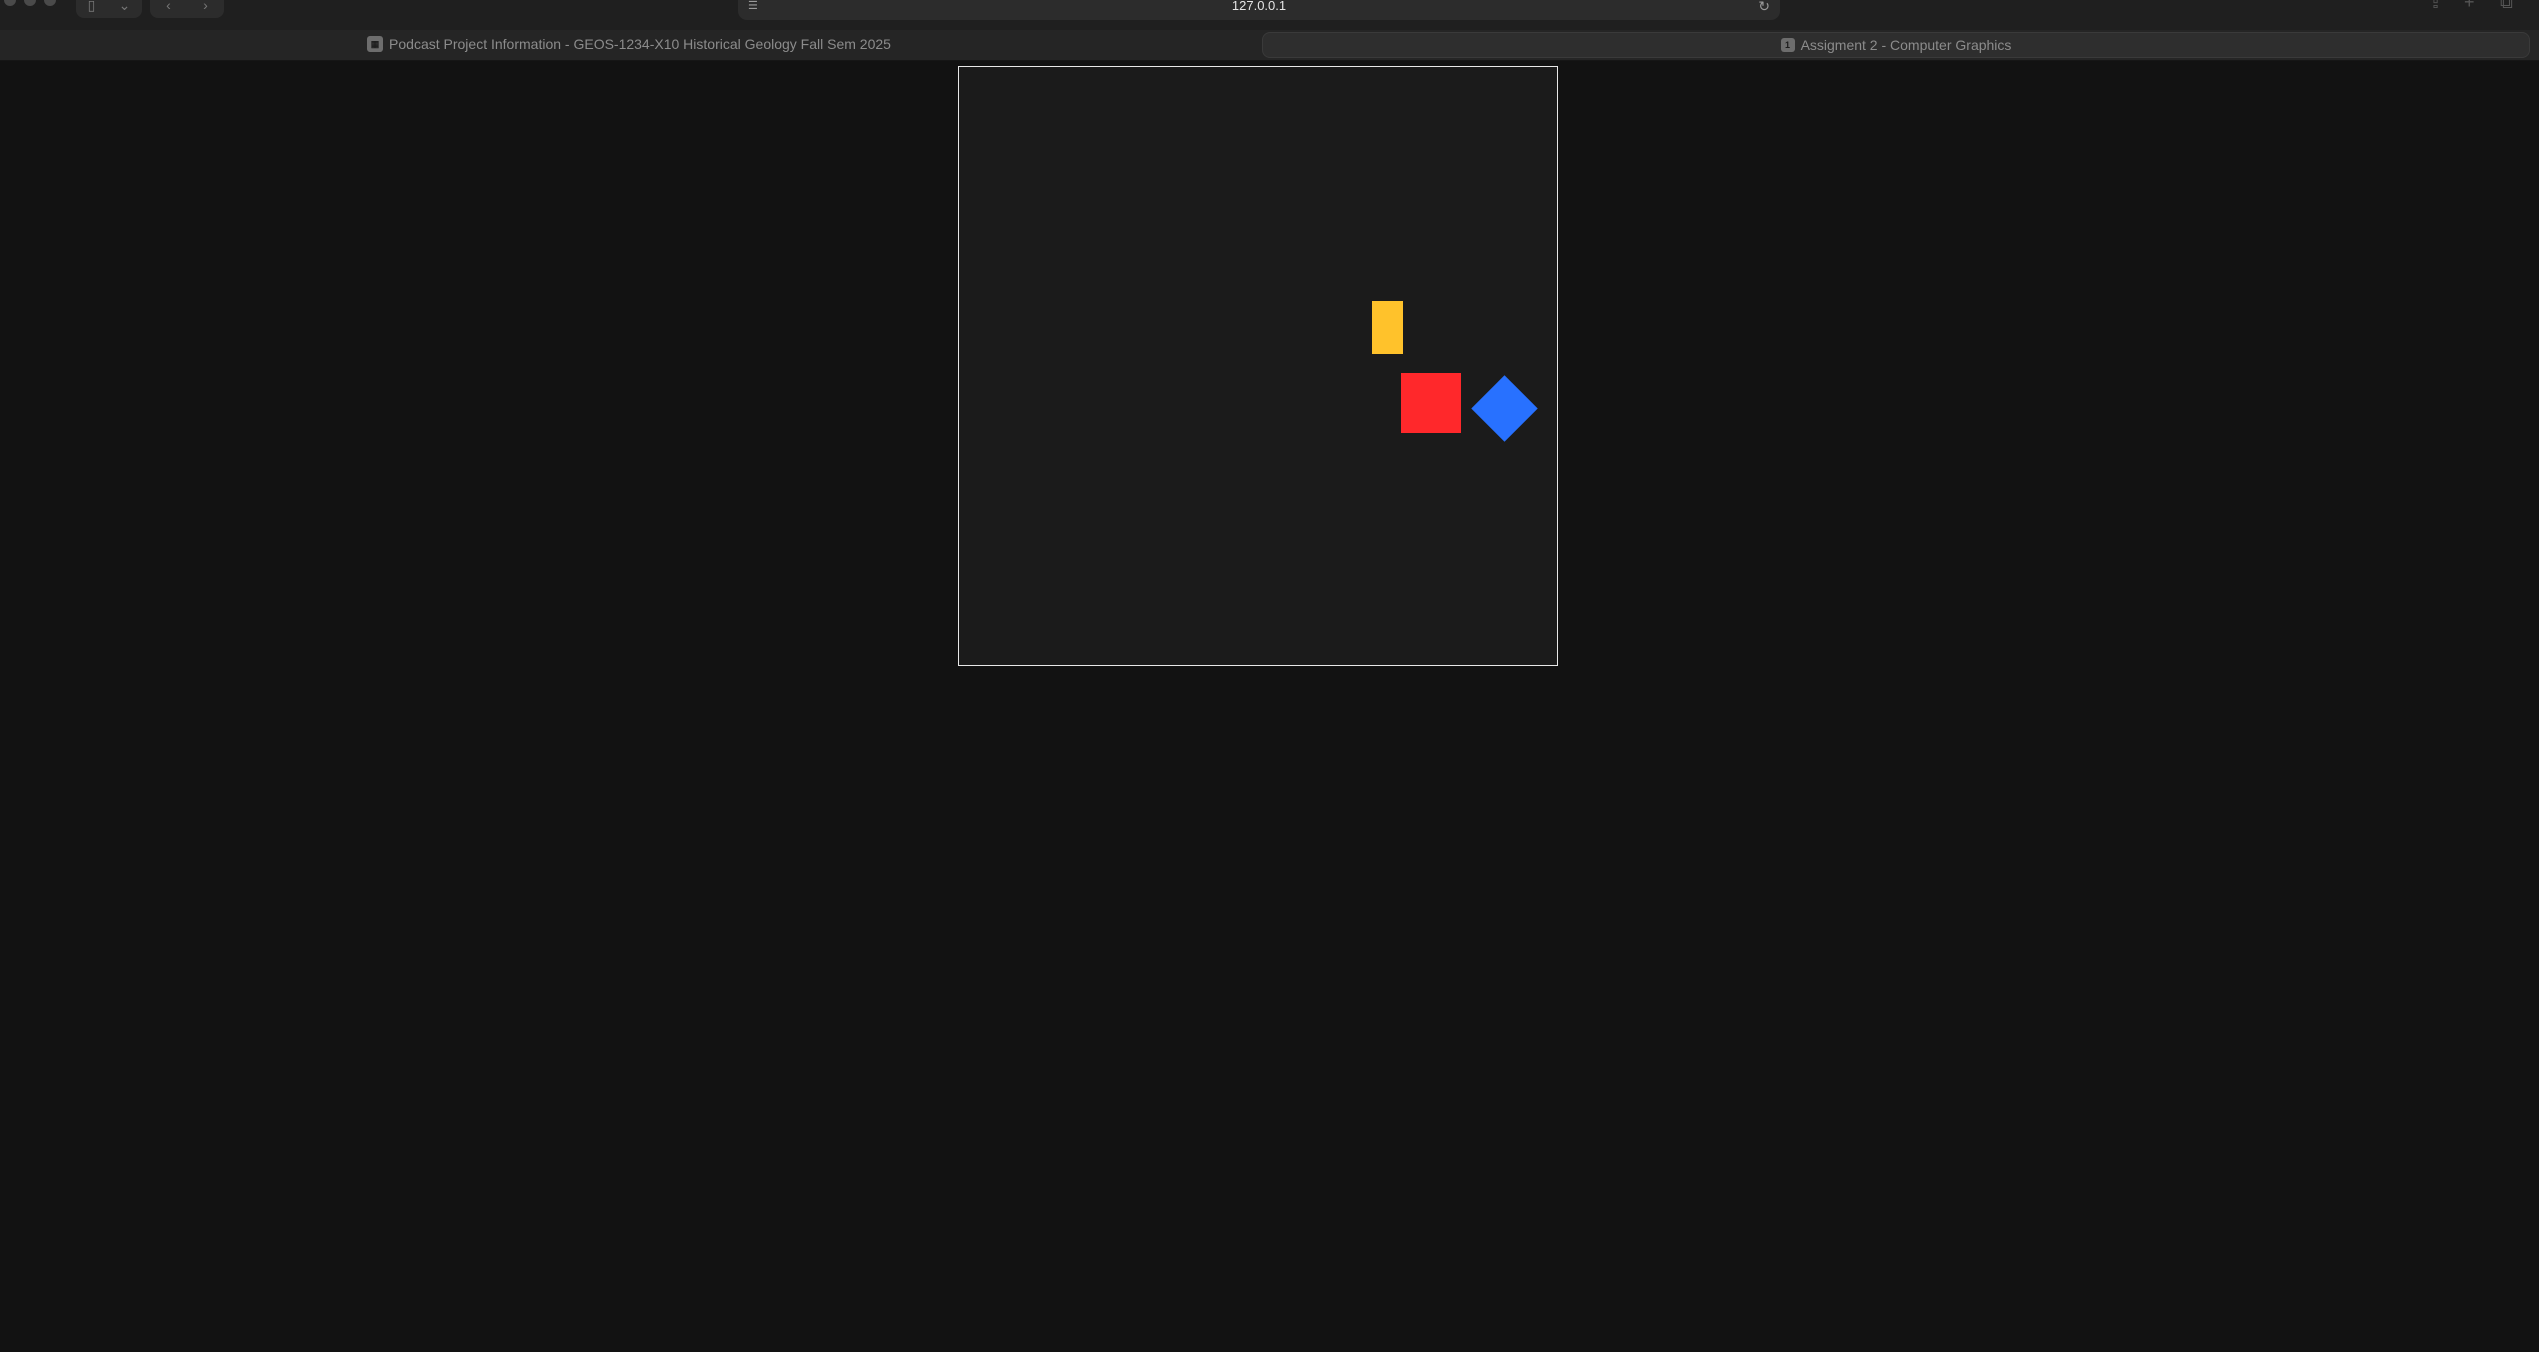  What do you see at coordinates (1504, 408) in the screenshot?
I see `blue-diamond` at bounding box center [1504, 408].